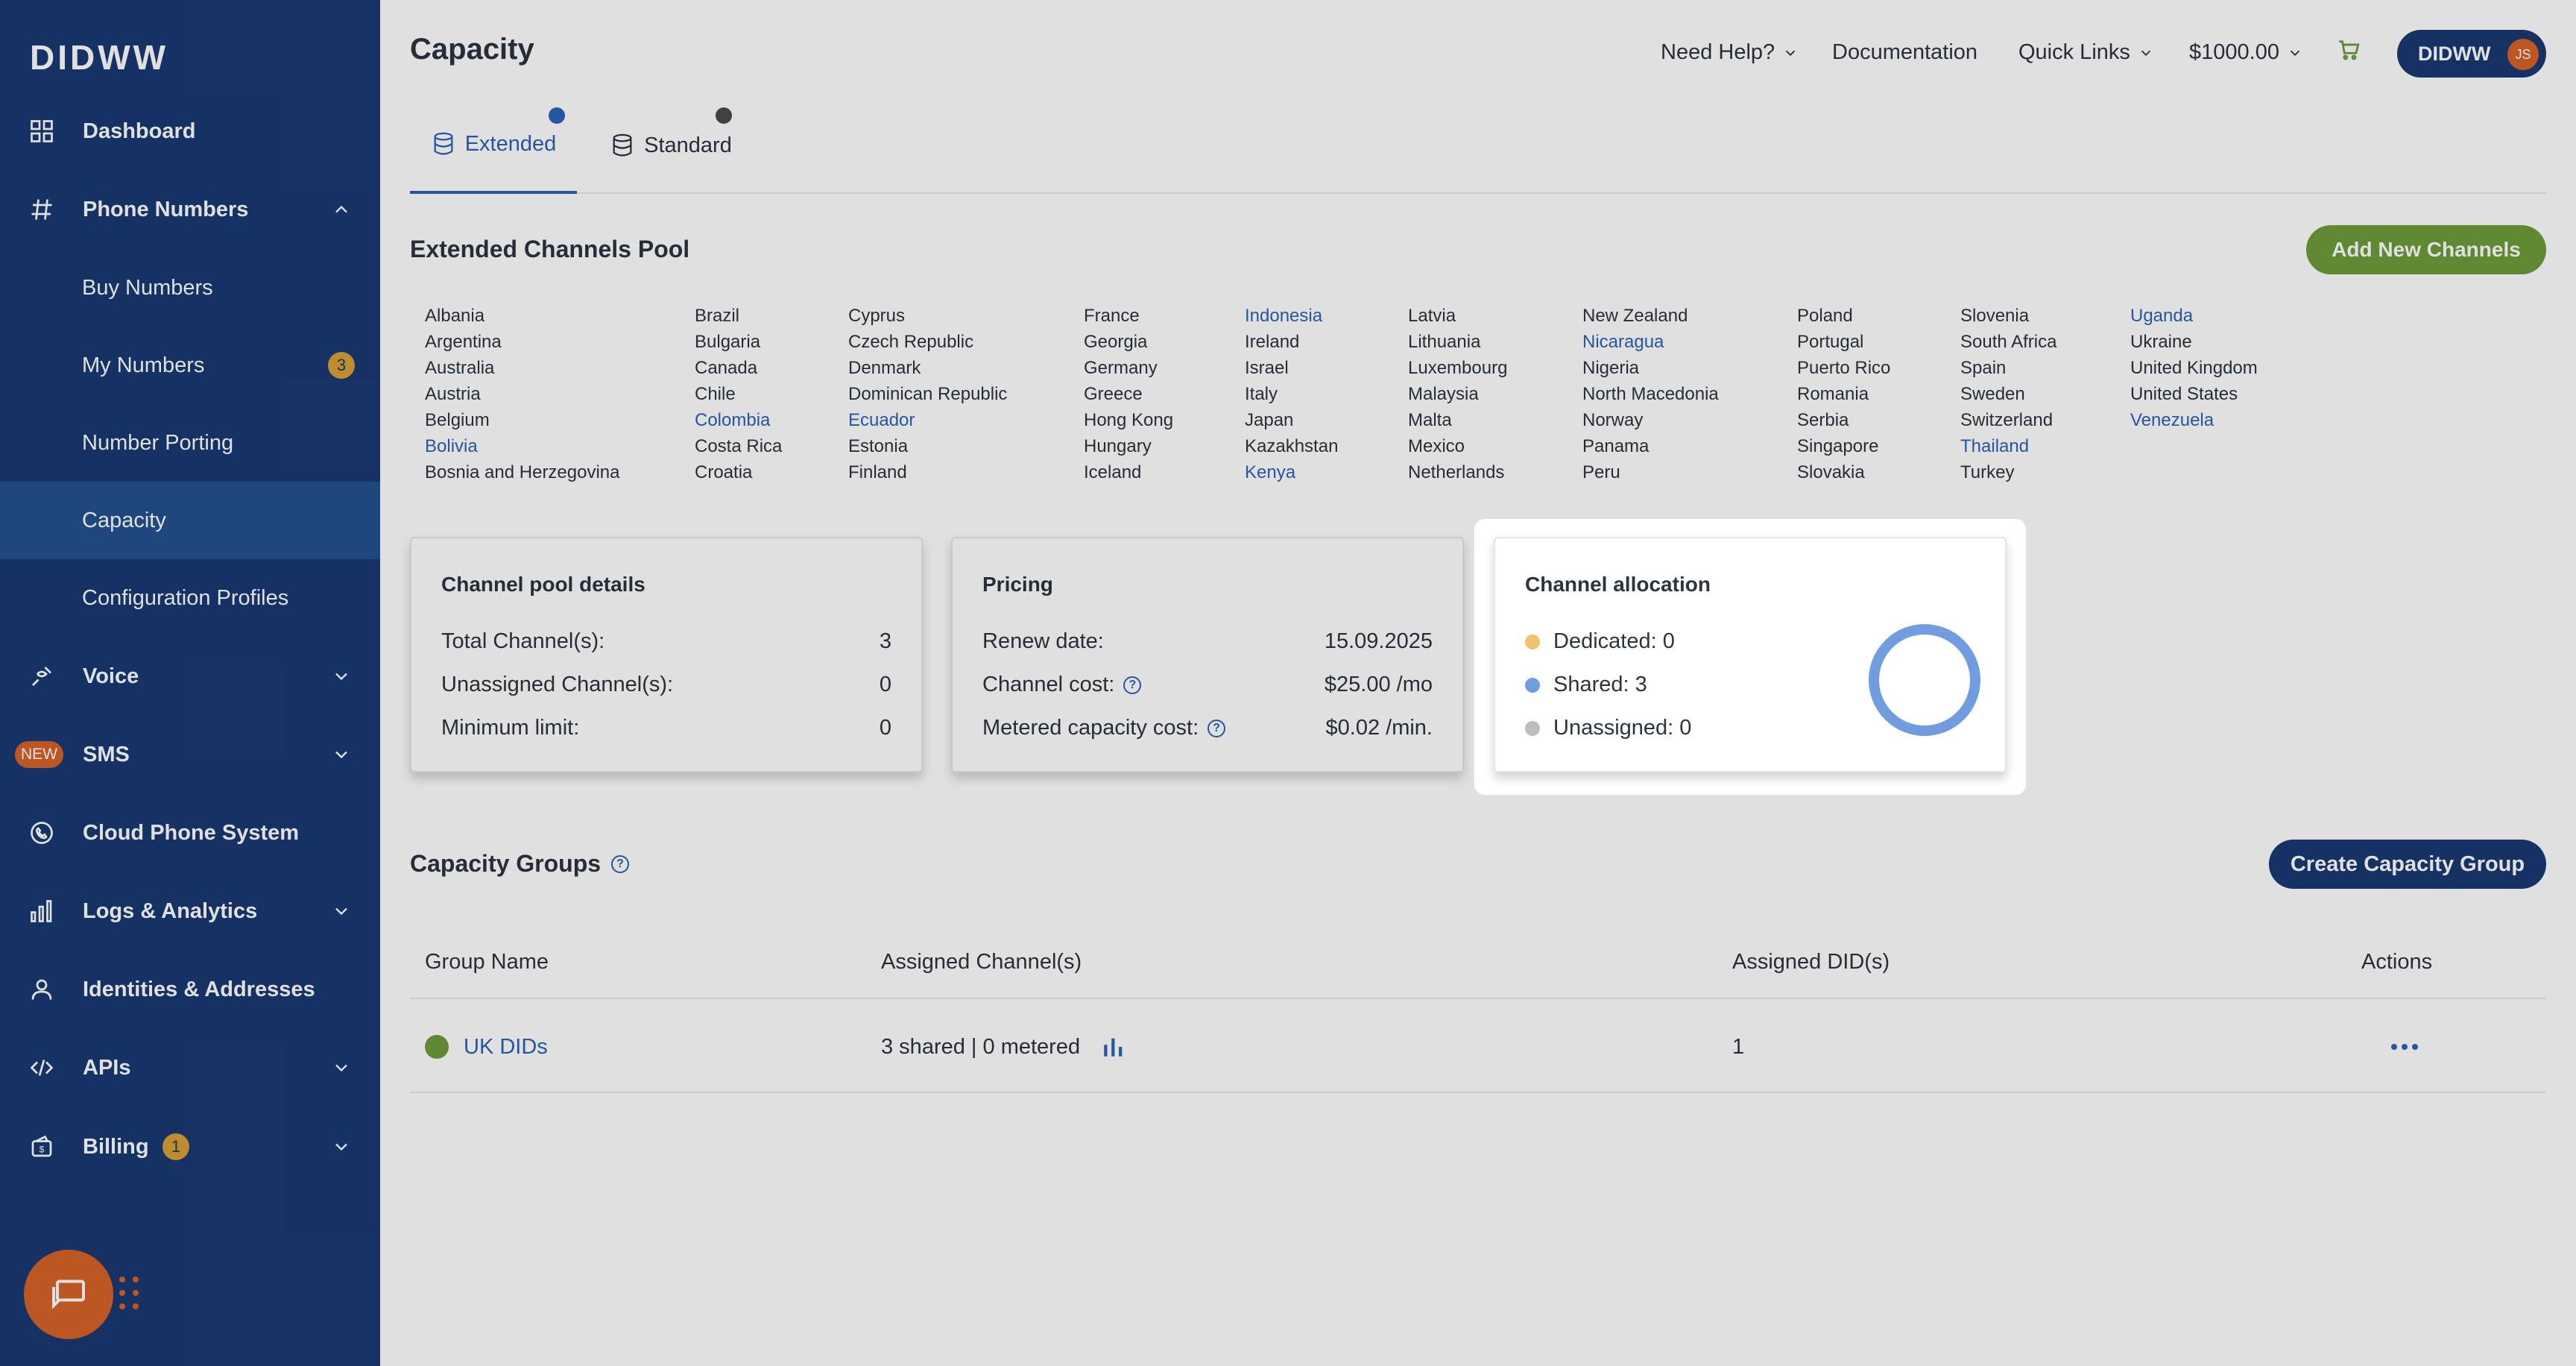 Image resolution: width=2576 pixels, height=1366 pixels. Describe the element at coordinates (190, 1068) in the screenshot. I see `sidebar-item-apis: APIs` at that location.